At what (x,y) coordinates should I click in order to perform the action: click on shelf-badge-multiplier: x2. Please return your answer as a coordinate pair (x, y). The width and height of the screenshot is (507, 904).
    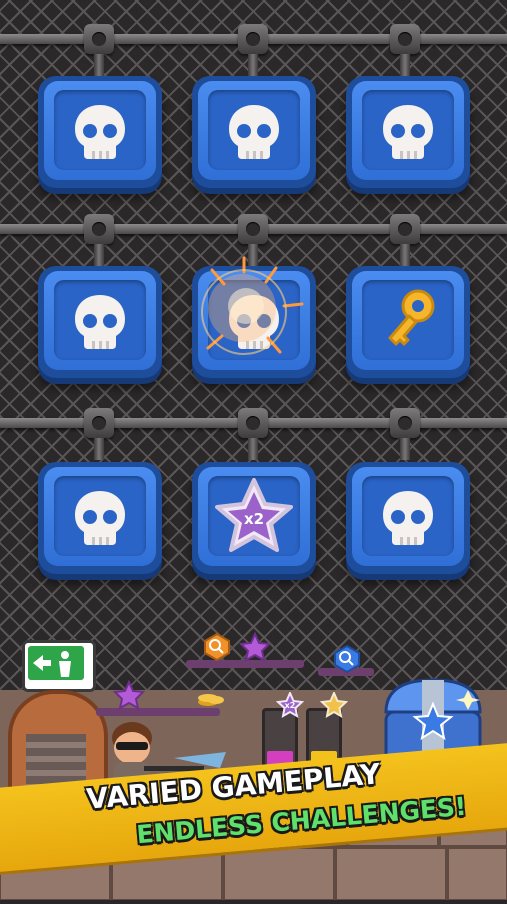
    Looking at the image, I should click on (290, 705).